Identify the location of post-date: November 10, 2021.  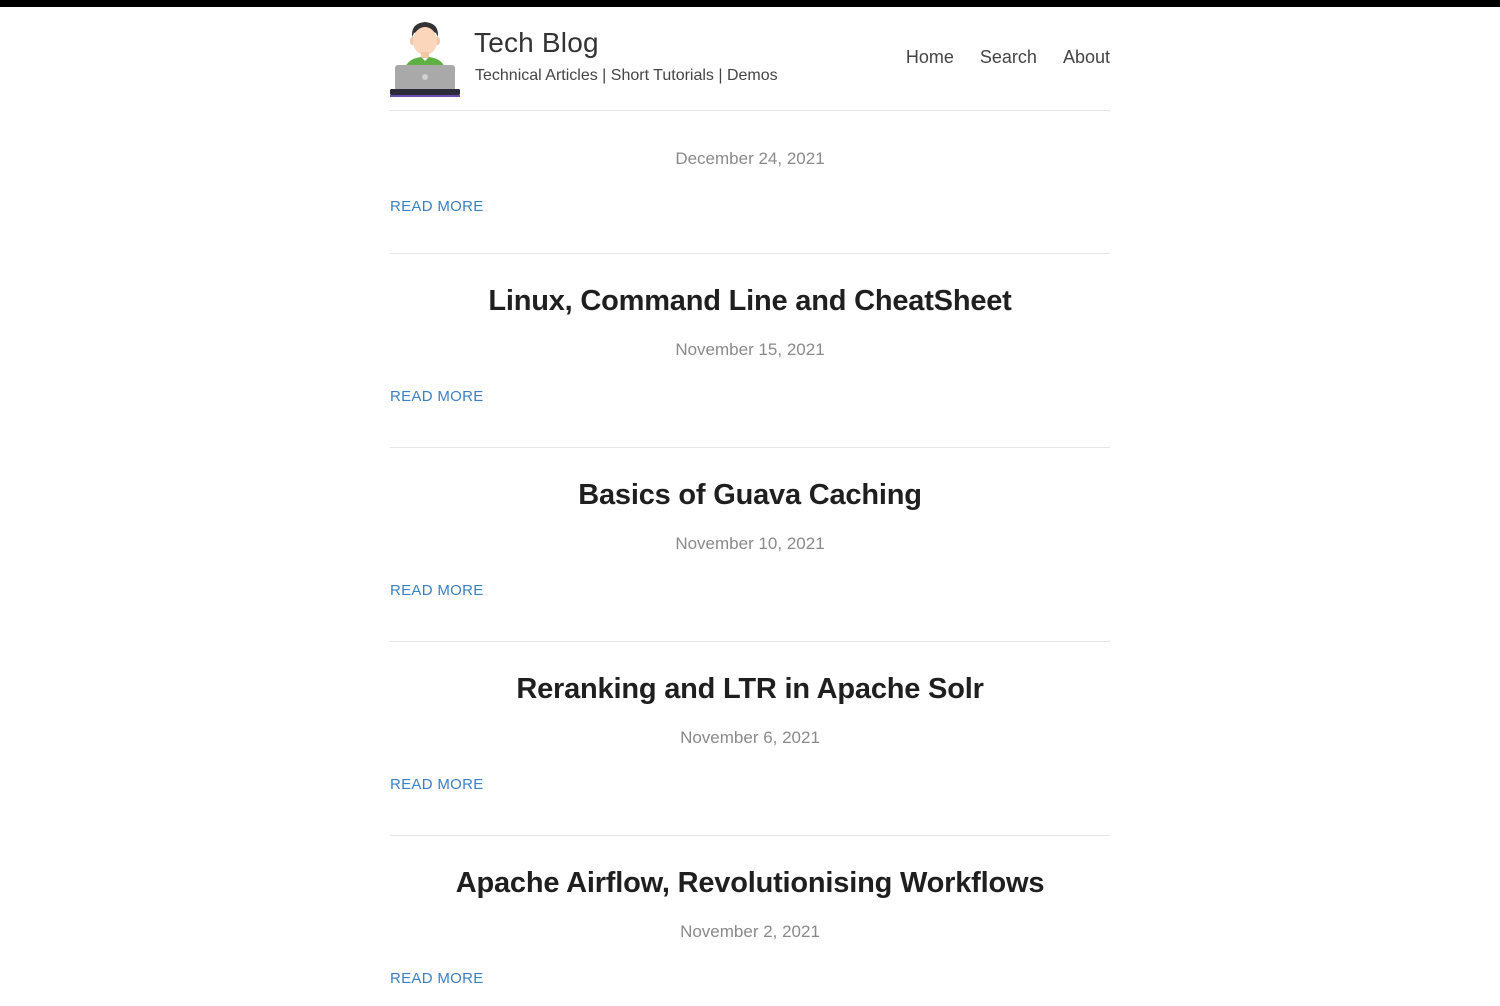
(750, 543).